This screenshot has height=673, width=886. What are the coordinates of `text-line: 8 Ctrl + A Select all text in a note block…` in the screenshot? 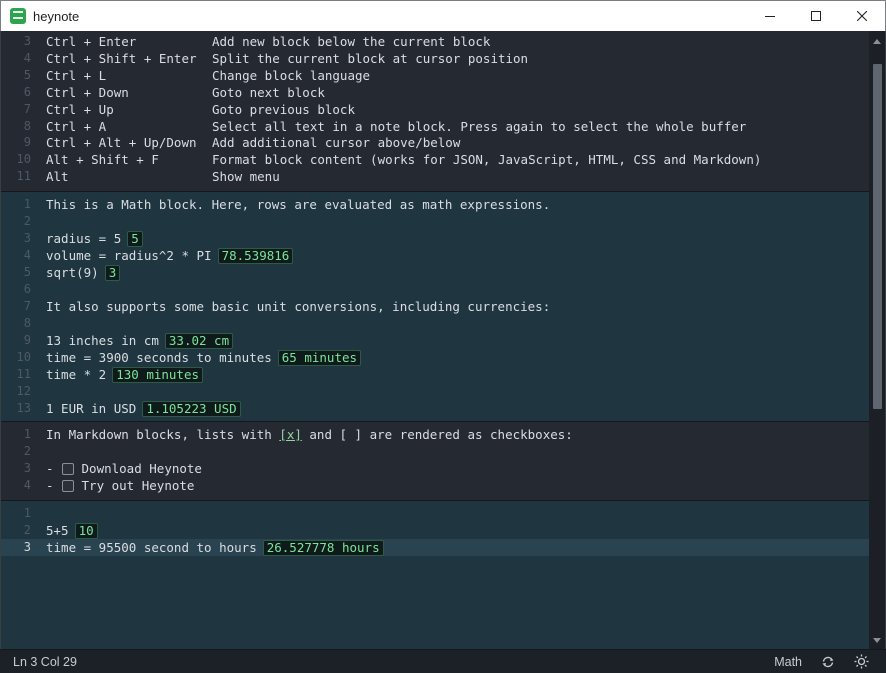 It's located at (435, 126).